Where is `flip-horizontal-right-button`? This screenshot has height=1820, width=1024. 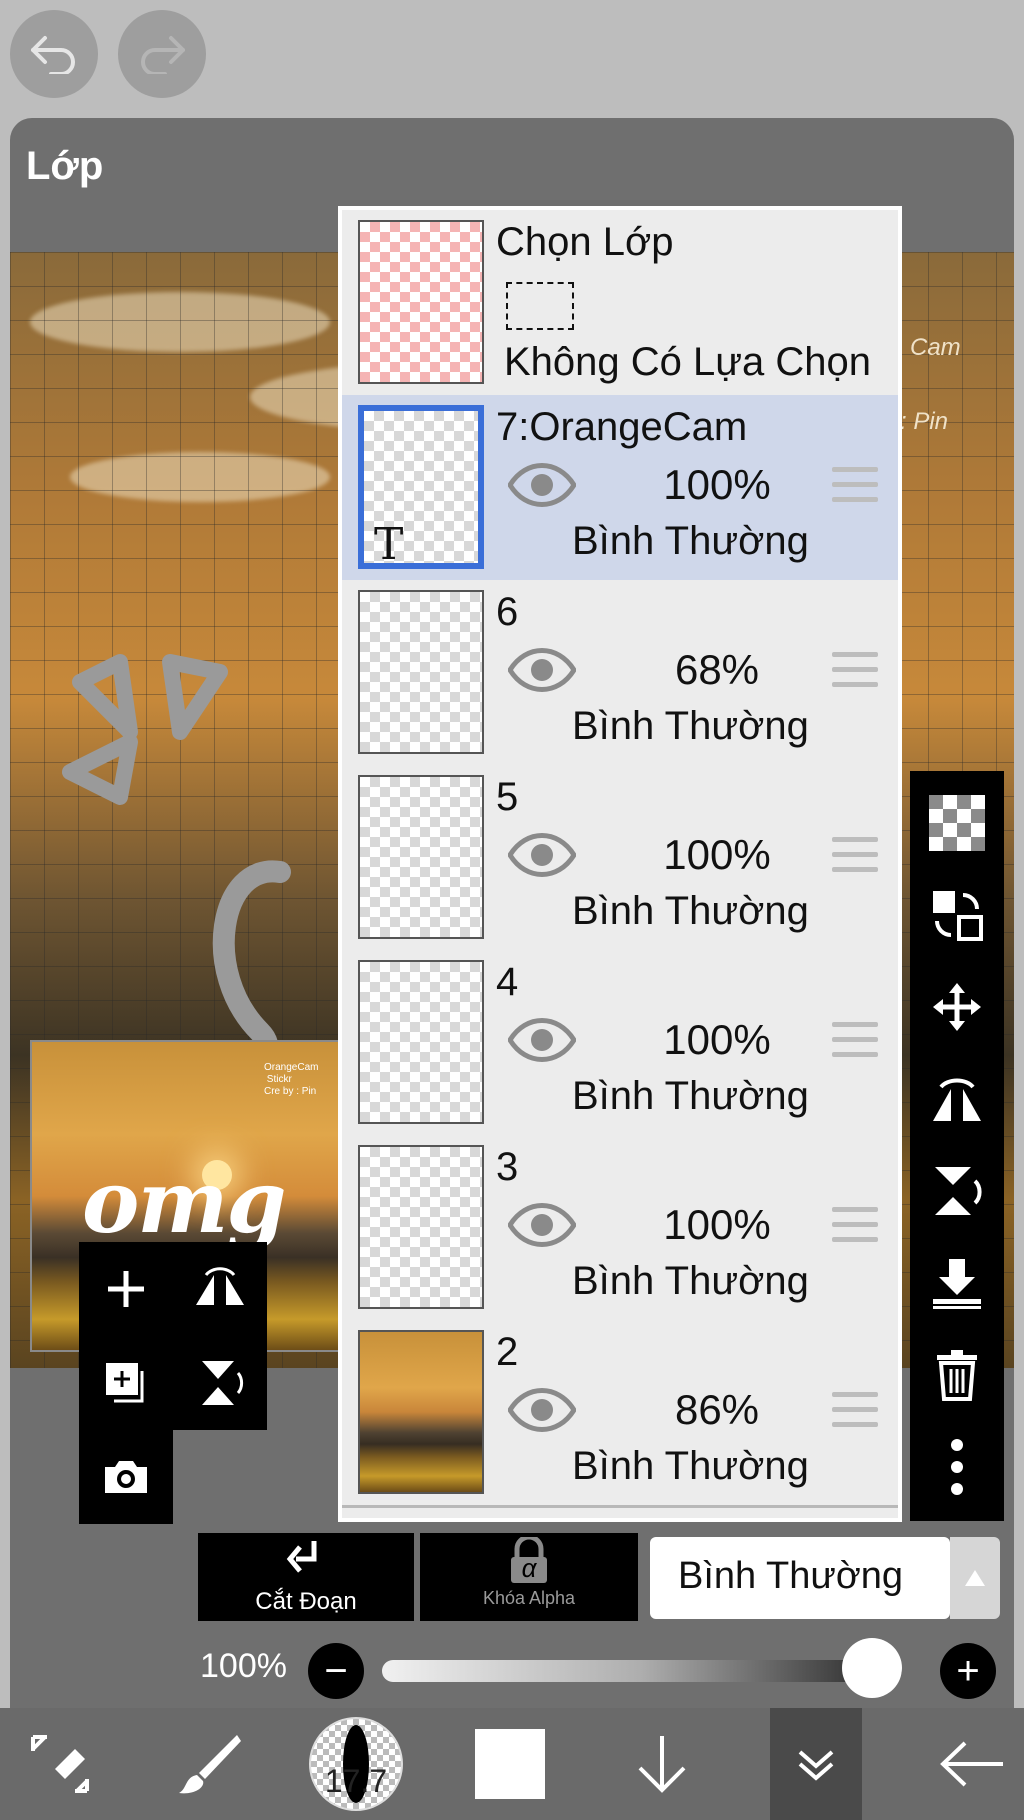
flip-horizontal-right-button is located at coordinates (957, 1099).